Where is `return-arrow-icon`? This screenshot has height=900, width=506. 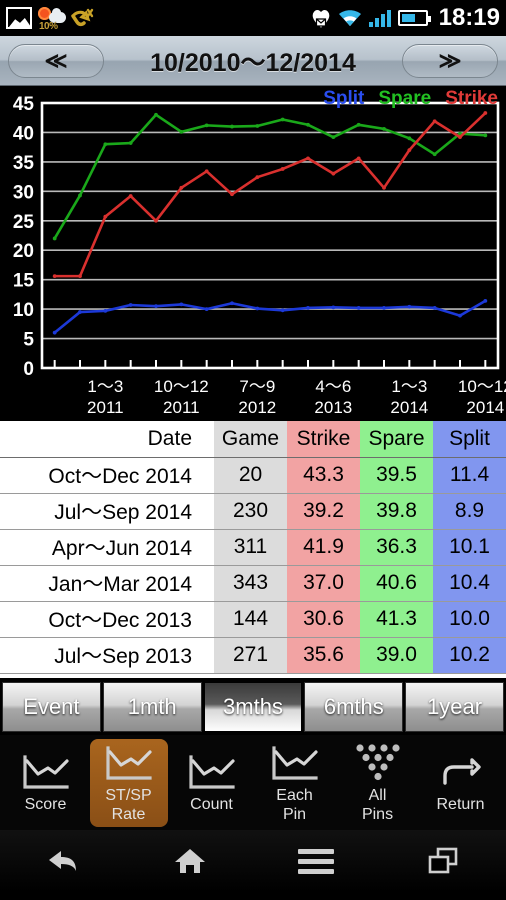 return-arrow-icon is located at coordinates (461, 773).